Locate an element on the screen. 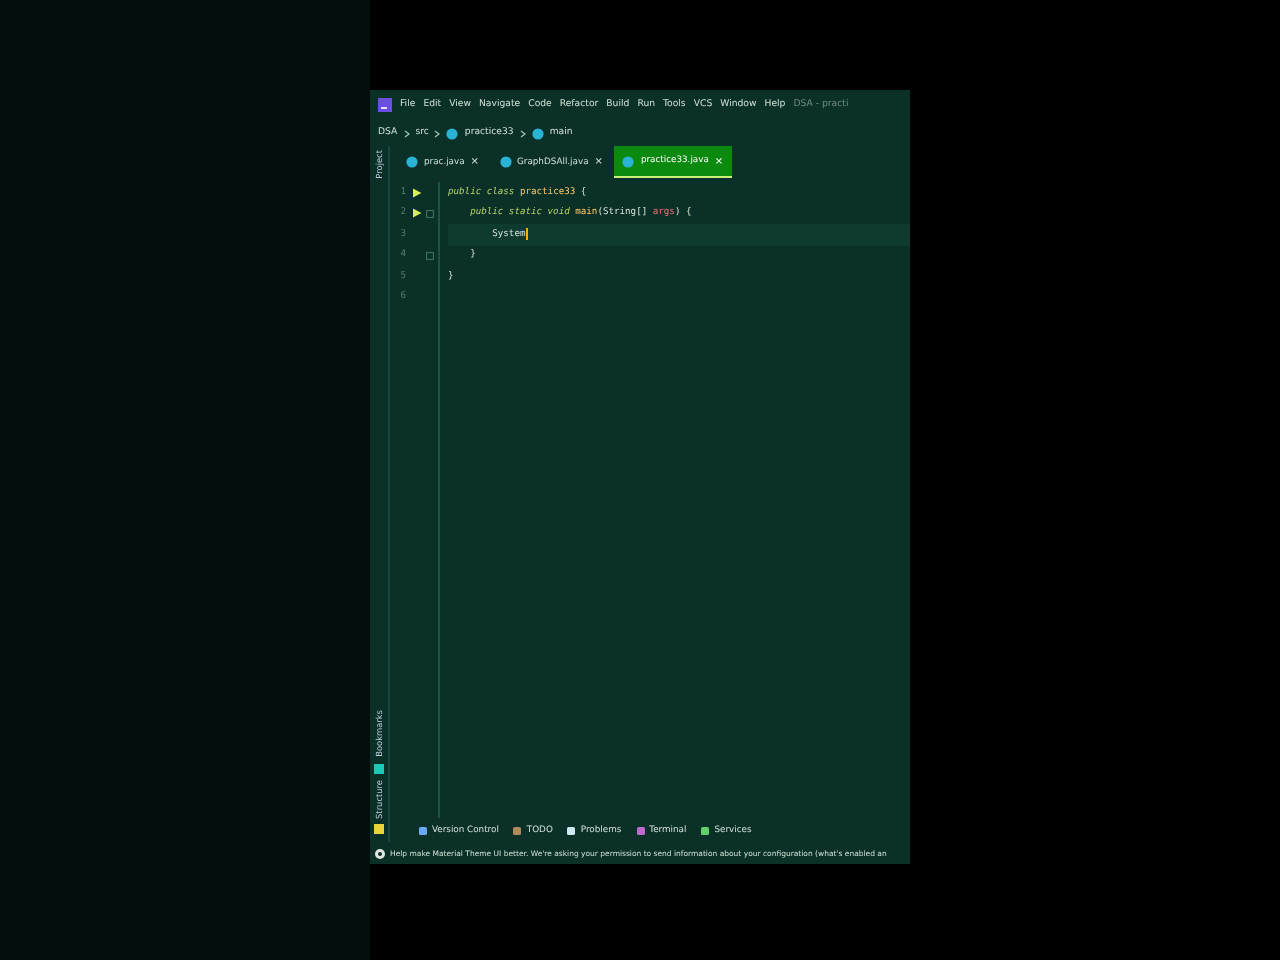 Image resolution: width=1280 pixels, height=960 pixels. text-cursor is located at coordinates (526, 234).